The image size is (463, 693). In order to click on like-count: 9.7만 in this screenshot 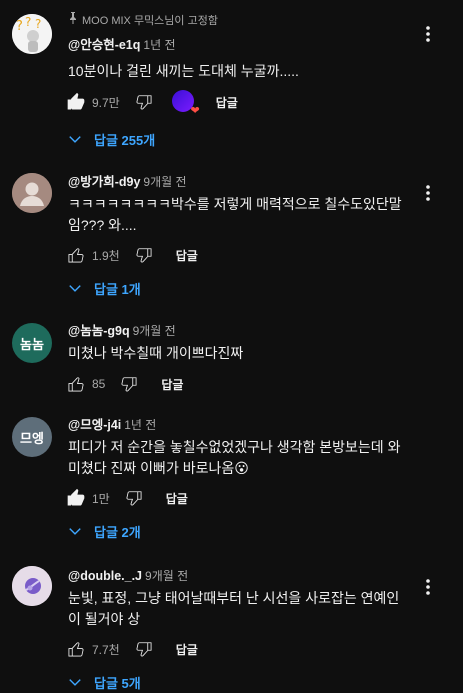, I will do `click(106, 102)`.